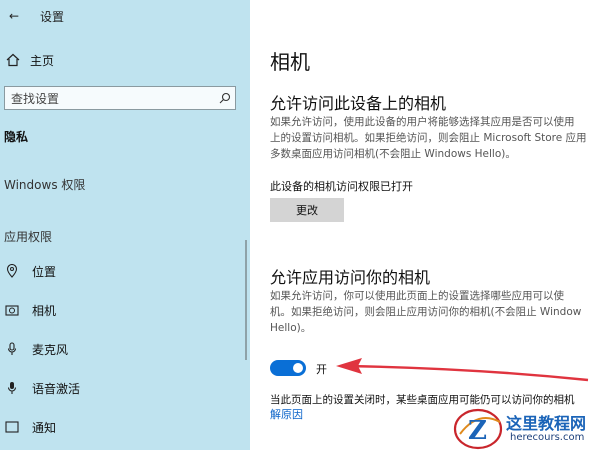  What do you see at coordinates (12, 427) in the screenshot?
I see `notification-icon` at bounding box center [12, 427].